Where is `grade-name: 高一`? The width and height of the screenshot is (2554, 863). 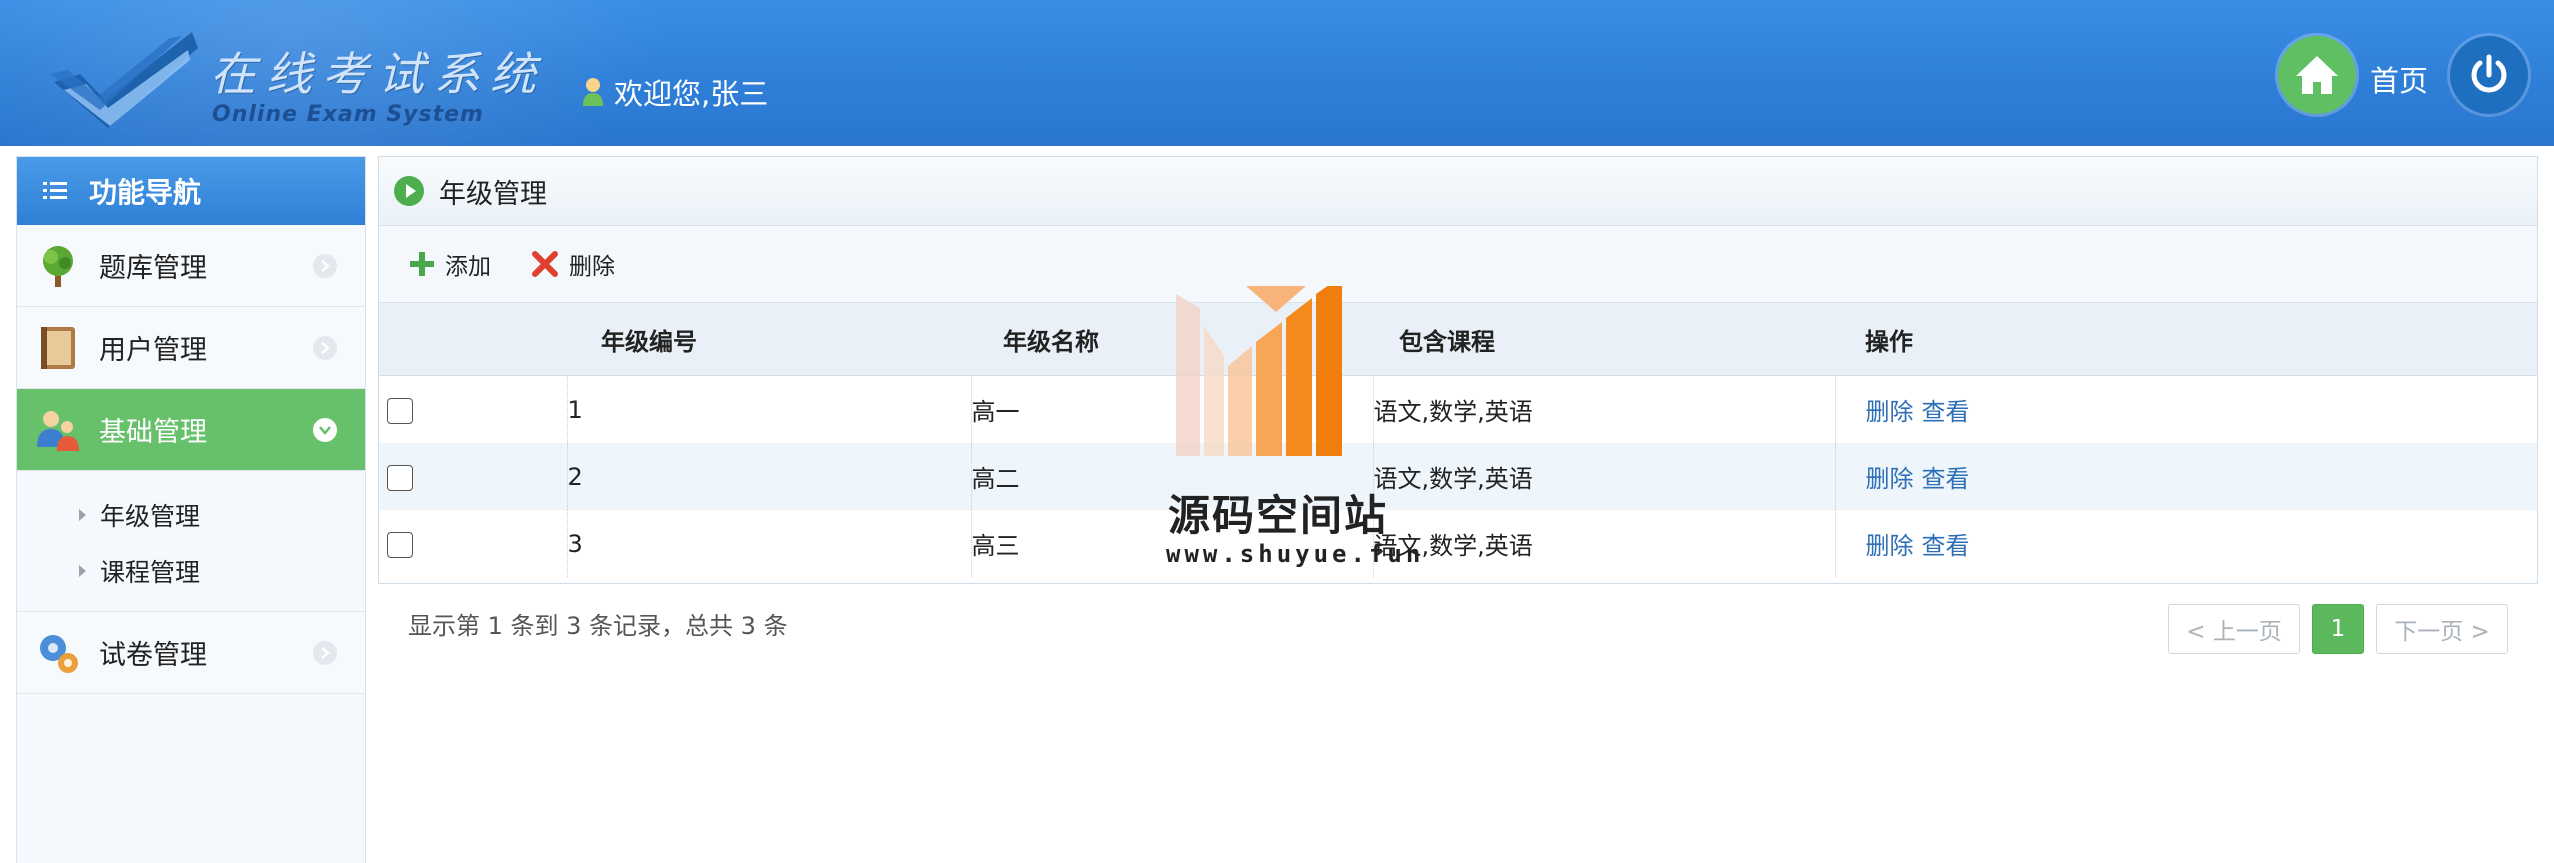 grade-name: 高一 is located at coordinates (1172, 409).